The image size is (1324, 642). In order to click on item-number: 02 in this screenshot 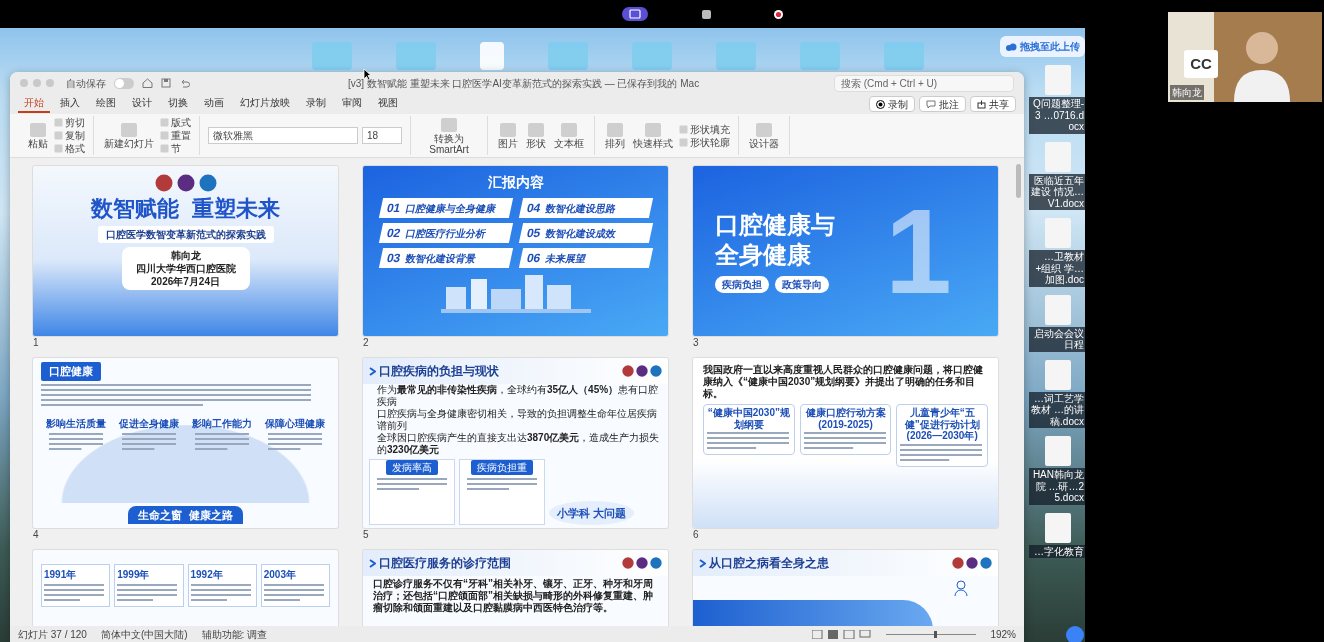, I will do `click(393, 233)`.